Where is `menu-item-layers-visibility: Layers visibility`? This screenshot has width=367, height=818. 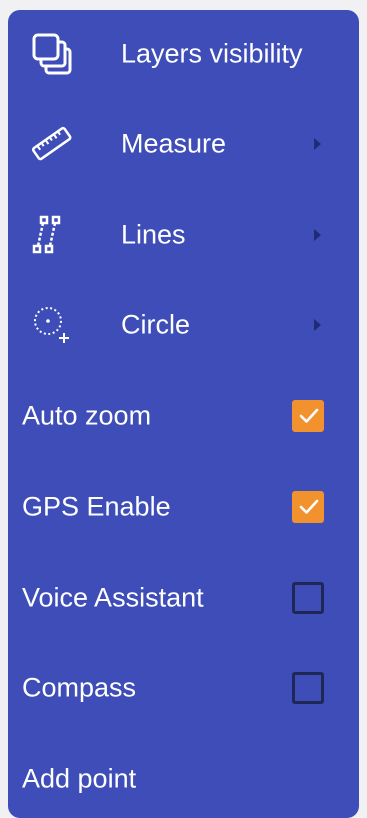 menu-item-layers-visibility: Layers visibility is located at coordinates (183, 54).